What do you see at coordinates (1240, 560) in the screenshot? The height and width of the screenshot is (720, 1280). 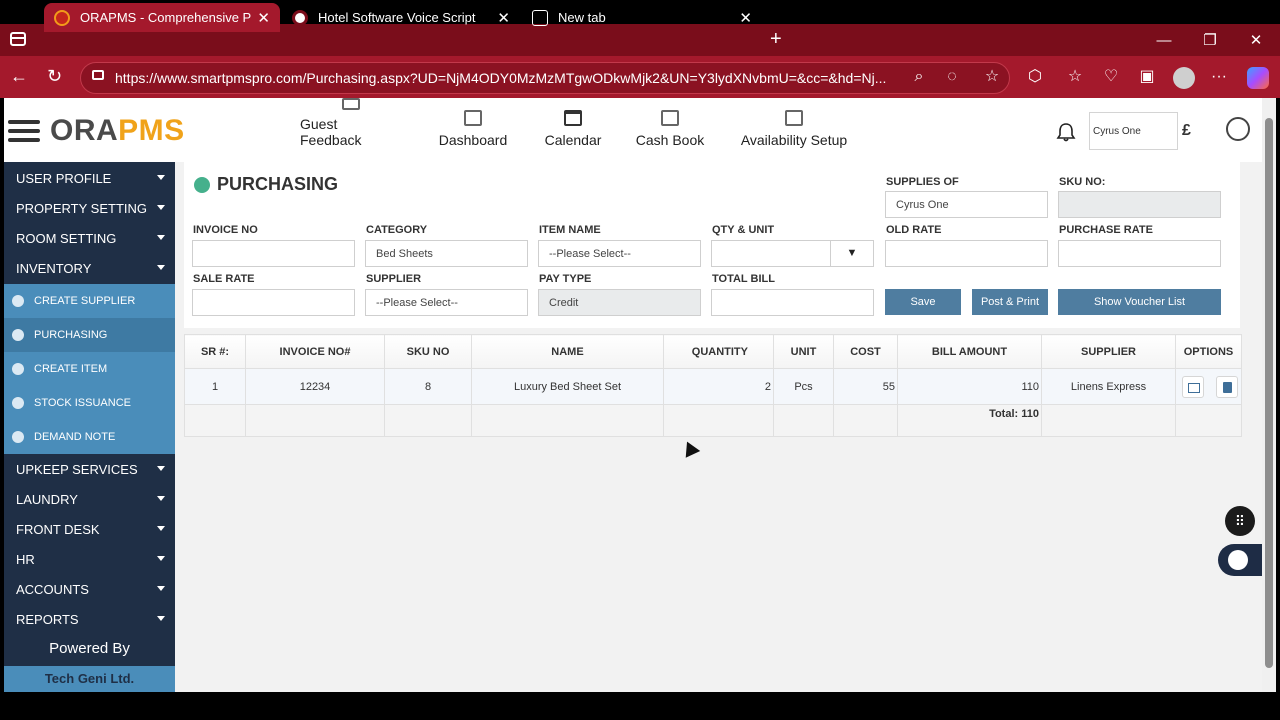 I see `chat-assistant-icon` at bounding box center [1240, 560].